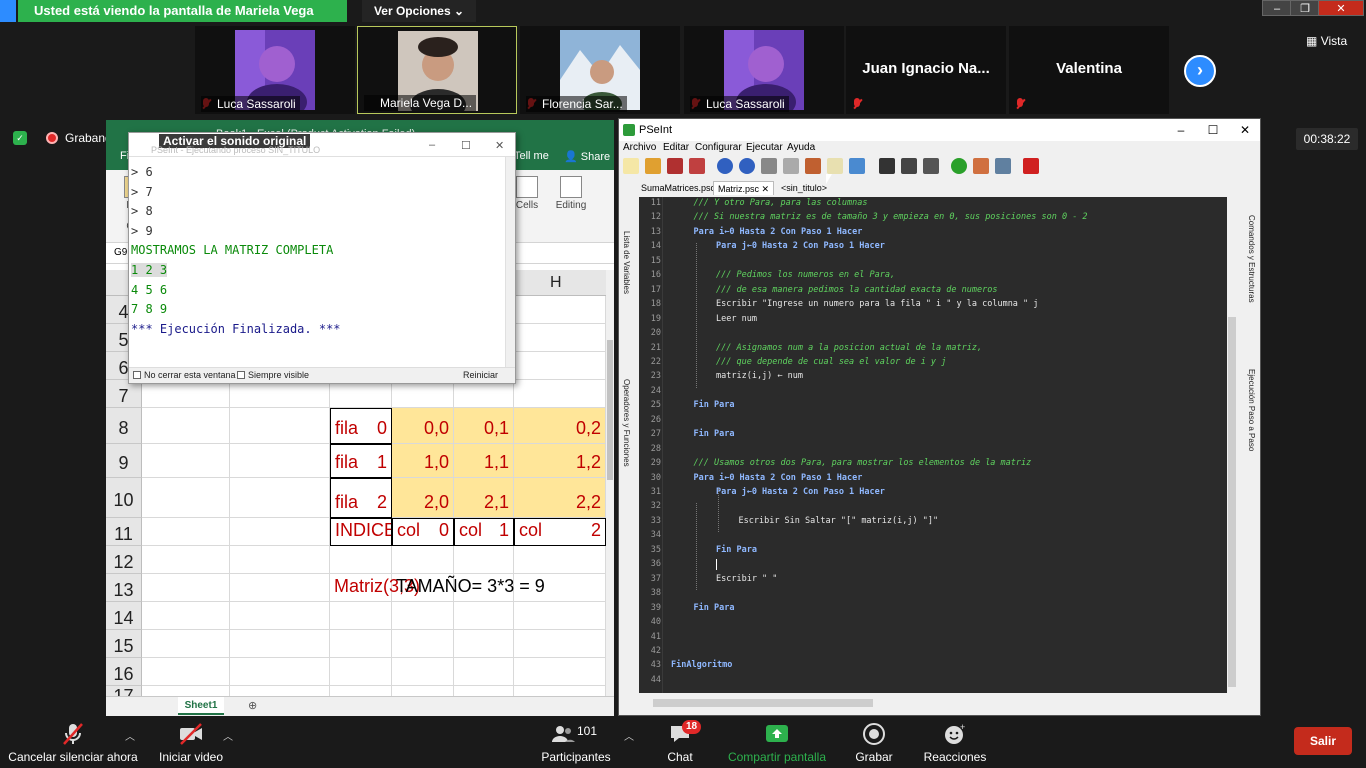 Image resolution: width=1366 pixels, height=768 pixels. Describe the element at coordinates (626, 262) in the screenshot. I see `variables-panel-tab: Lista de Variables` at that location.